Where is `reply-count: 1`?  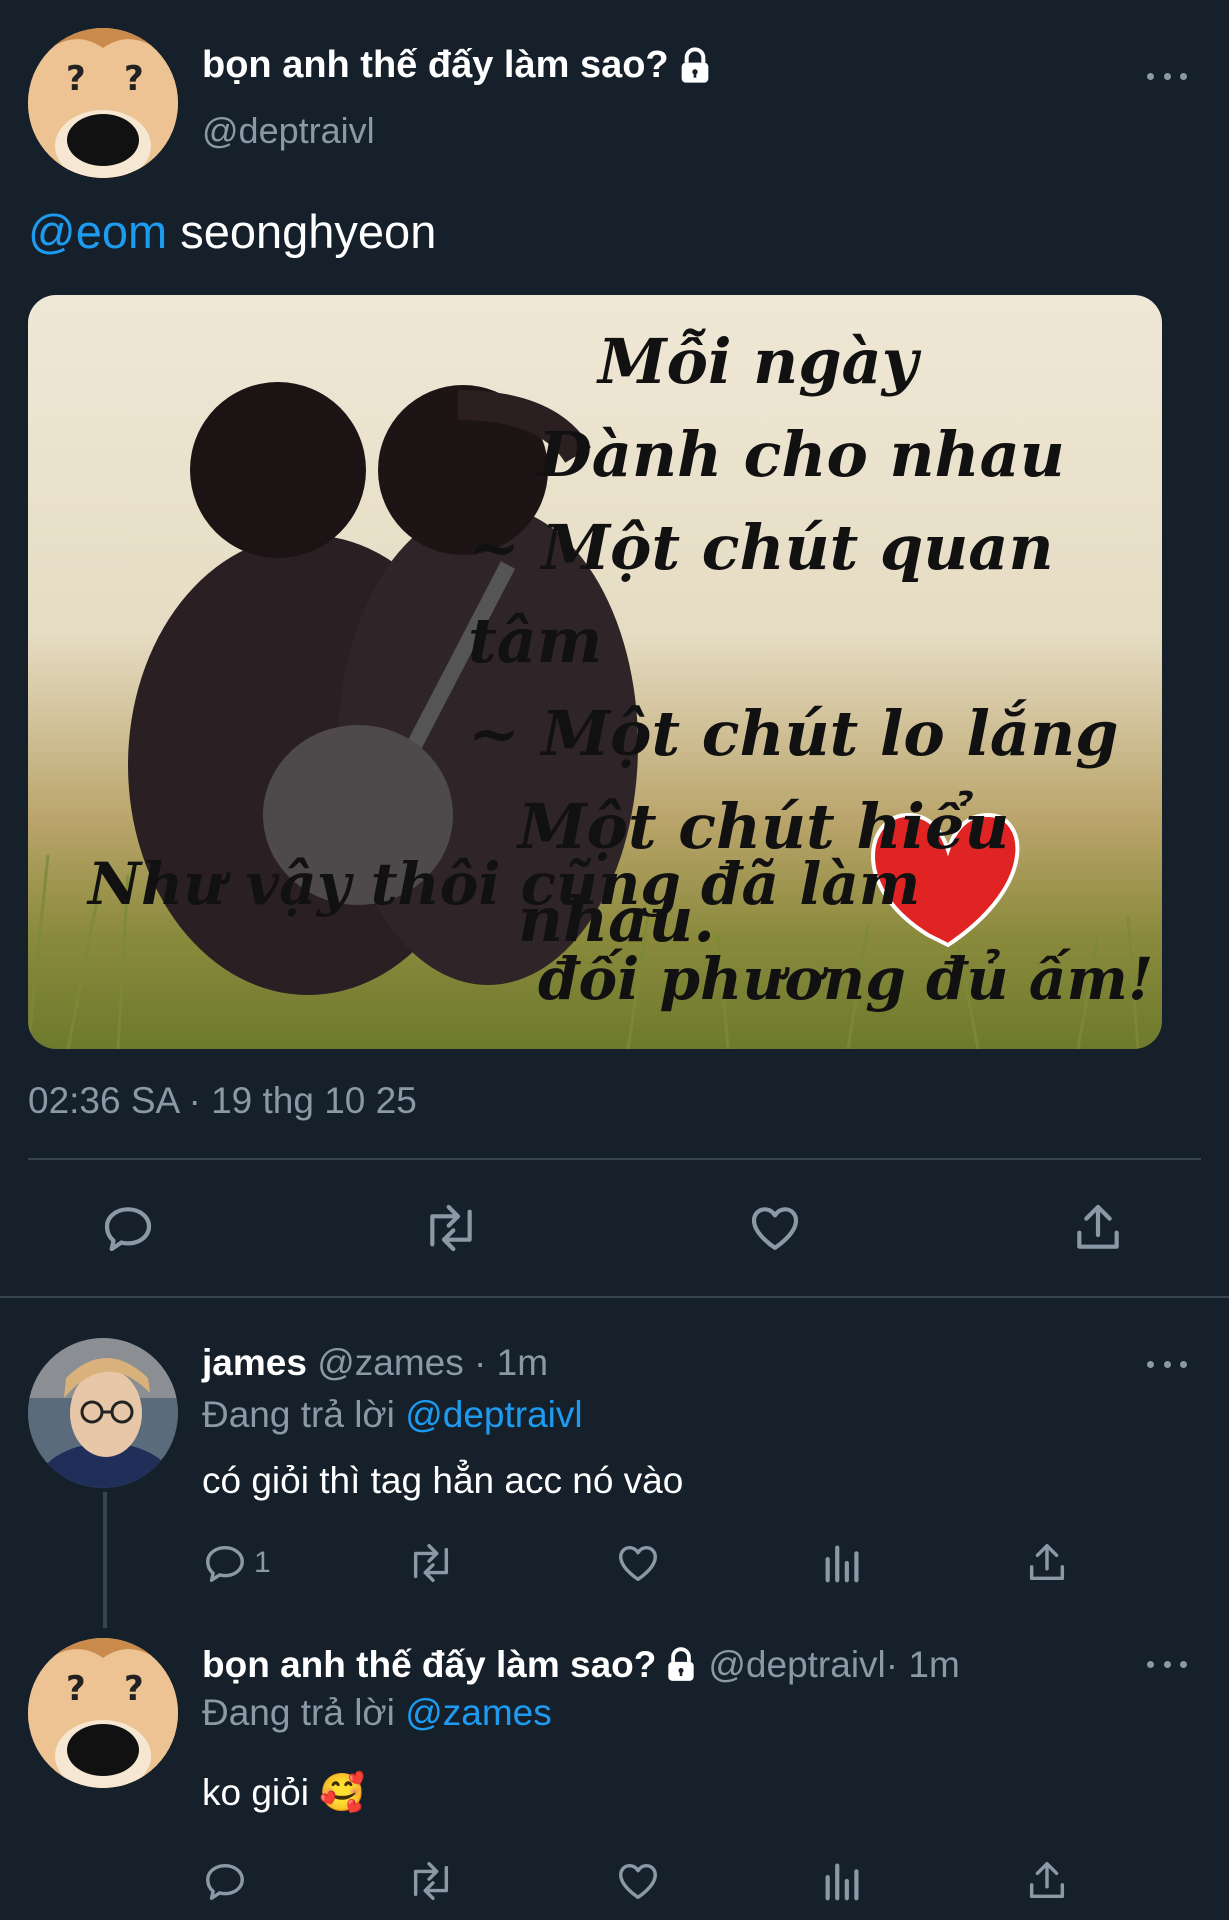
reply-count: 1 is located at coordinates (262, 1562).